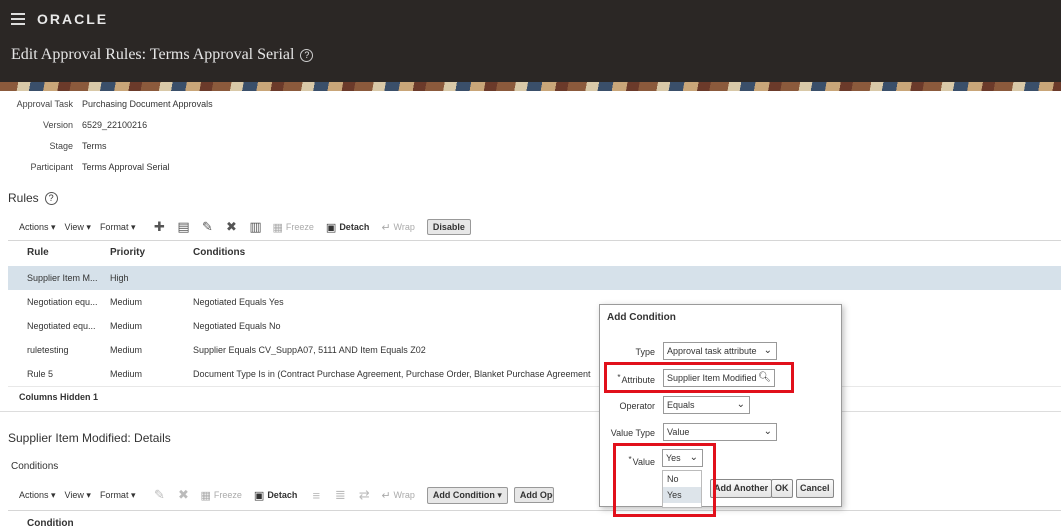 The image size is (1061, 531). I want to click on rule-cell: ruletesting, so click(48, 350).